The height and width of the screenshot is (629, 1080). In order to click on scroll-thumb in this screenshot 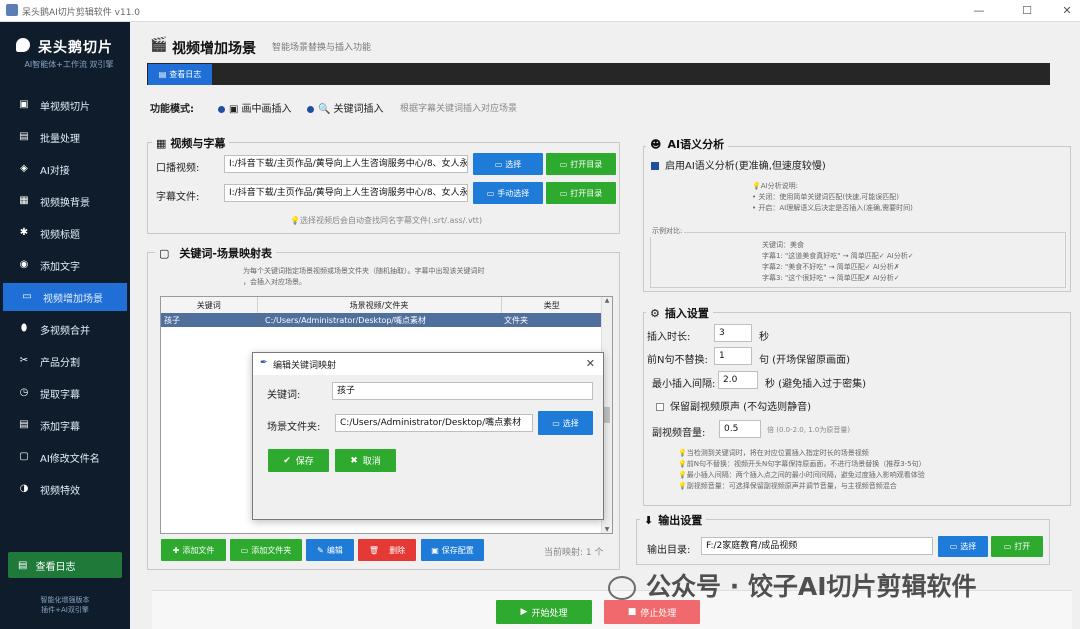, I will do `click(607, 415)`.